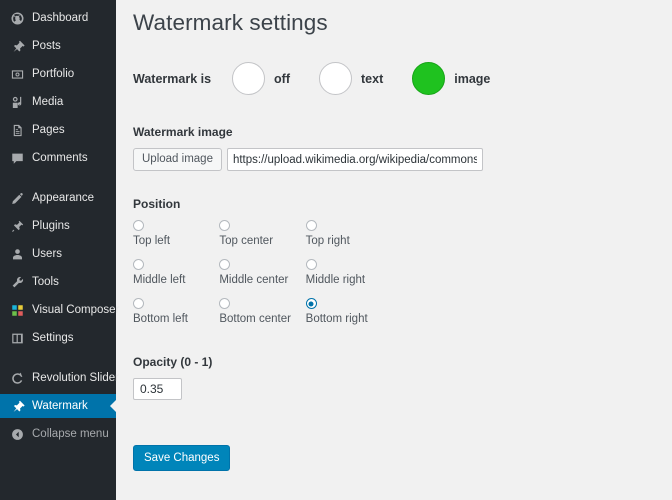 The height and width of the screenshot is (500, 672). I want to click on position-option-top-right: Top right, so click(341, 233).